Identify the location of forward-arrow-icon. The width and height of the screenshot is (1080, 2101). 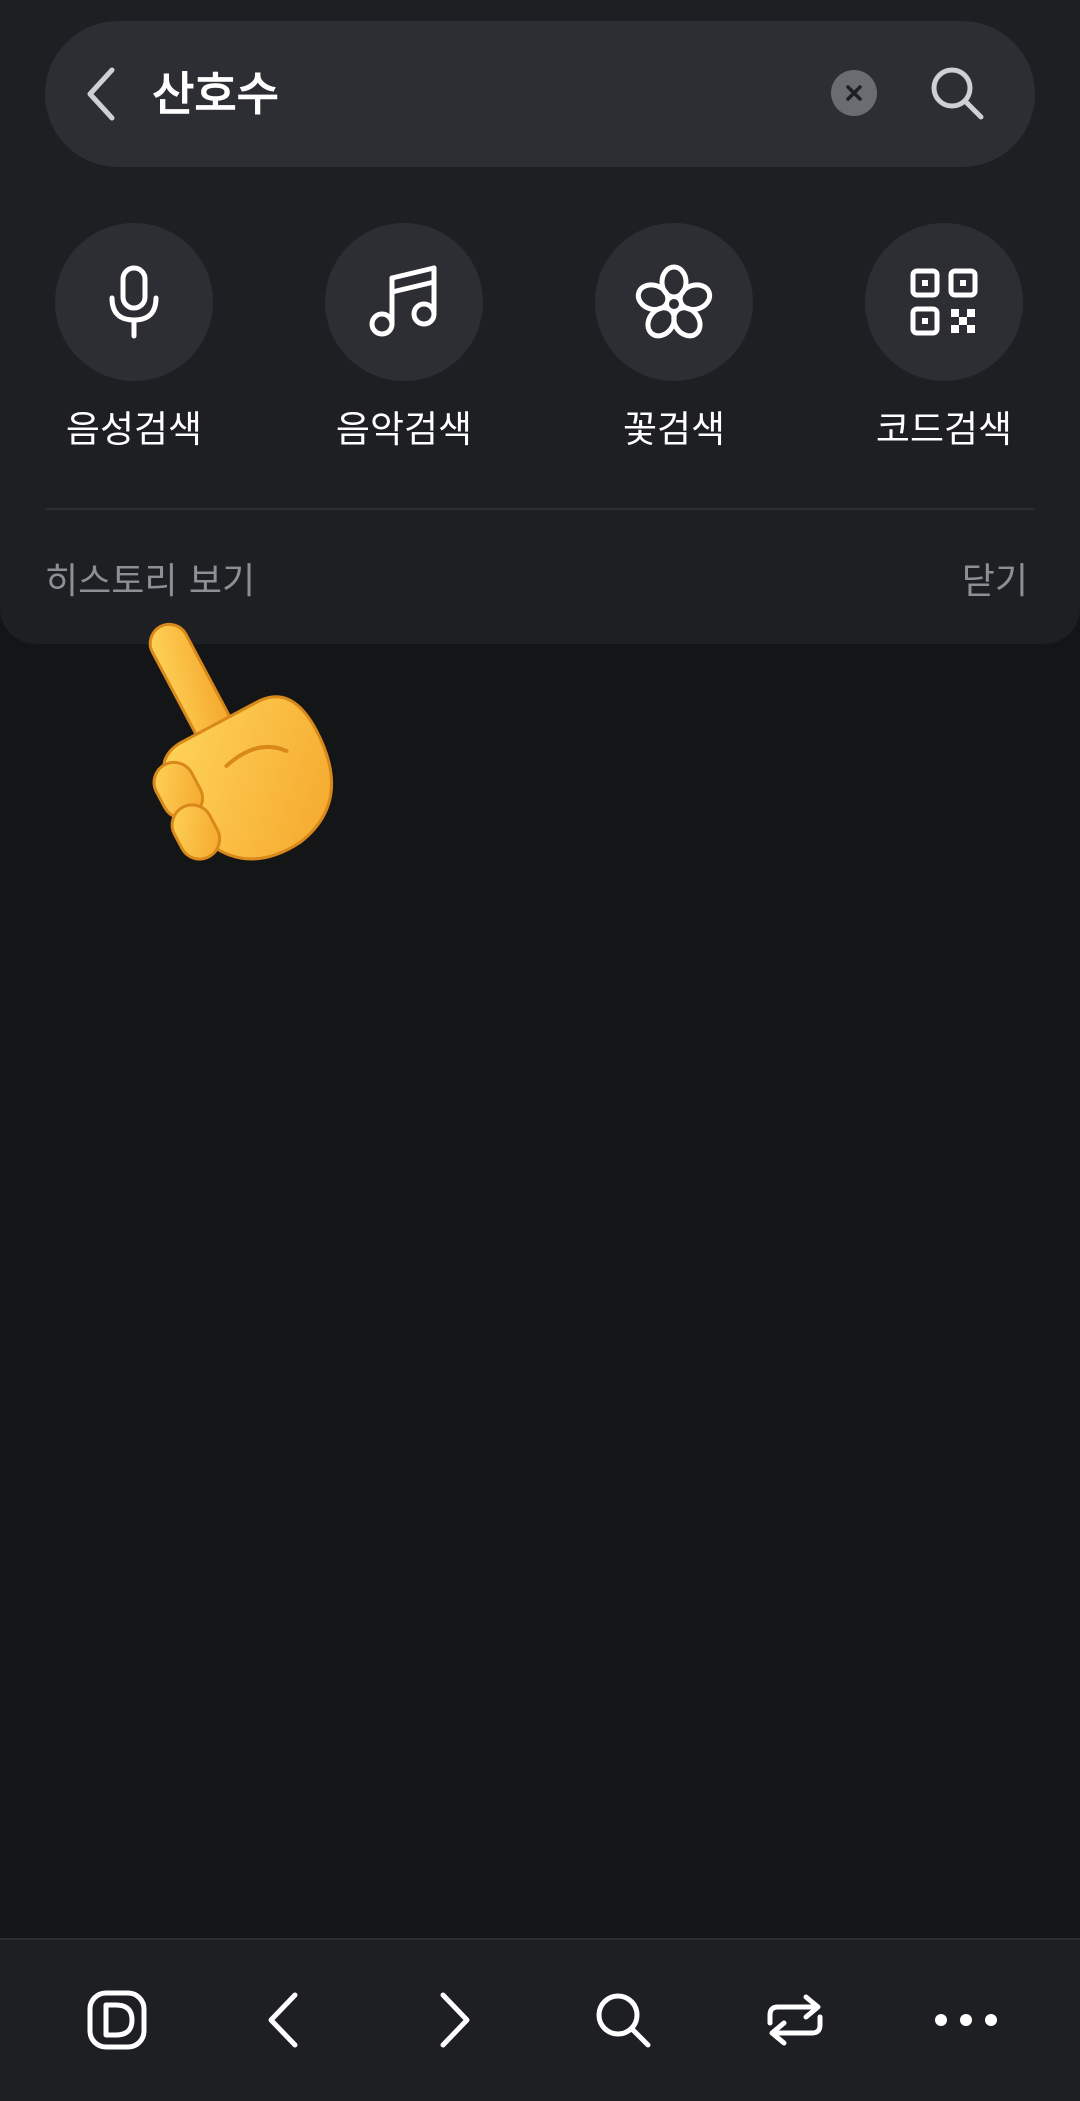
(455, 2020).